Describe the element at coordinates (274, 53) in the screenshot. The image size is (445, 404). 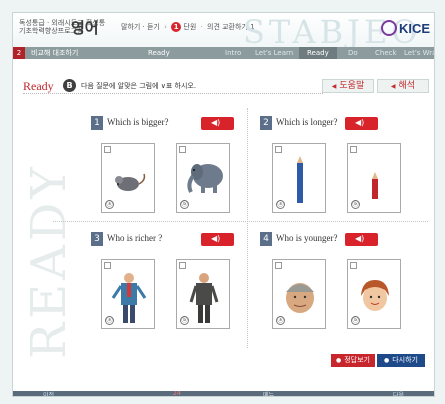
I see `nav-item-lets-learn: Let's Learn` at that location.